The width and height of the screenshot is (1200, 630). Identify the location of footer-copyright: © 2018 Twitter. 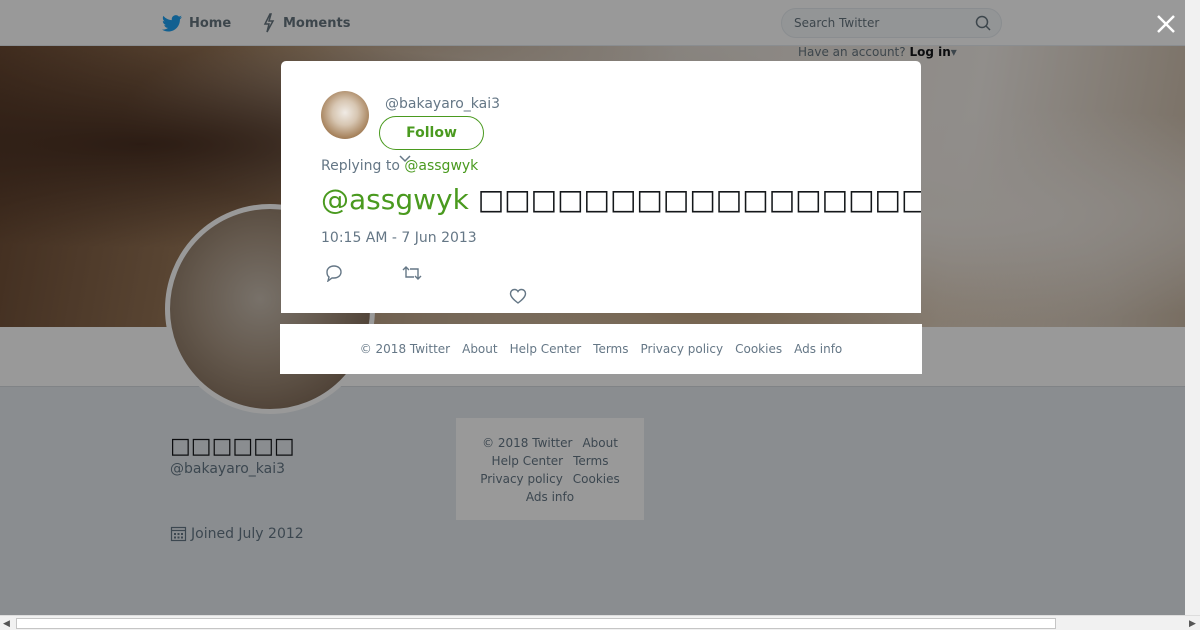
(405, 349).